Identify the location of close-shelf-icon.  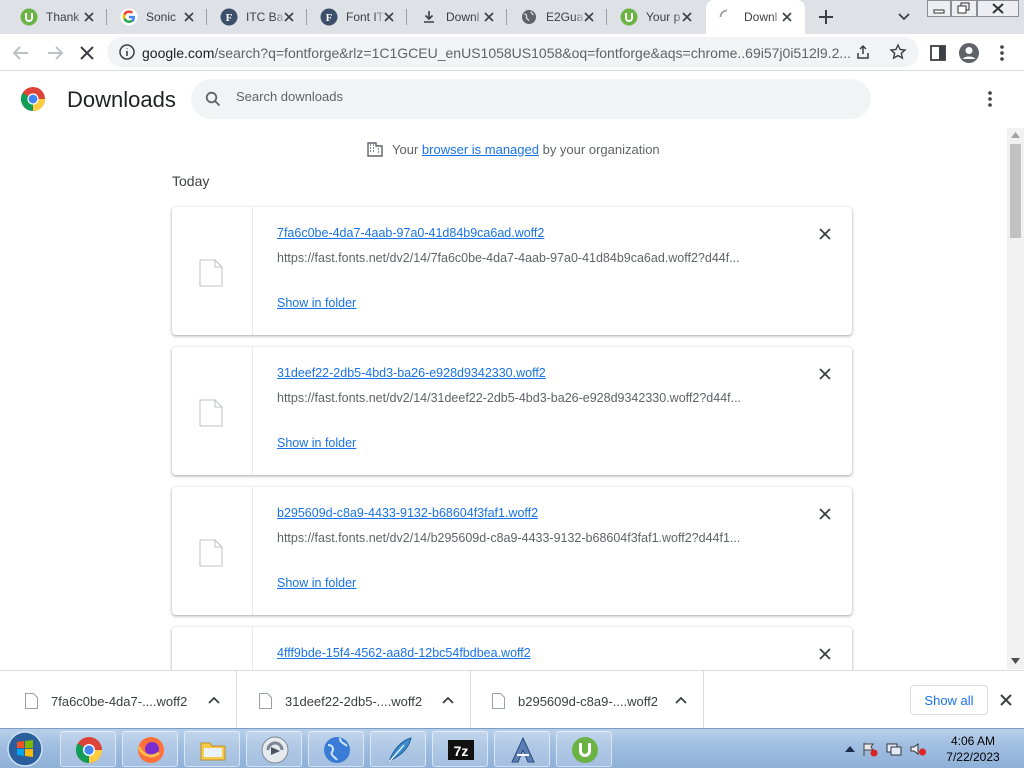
(1006, 700).